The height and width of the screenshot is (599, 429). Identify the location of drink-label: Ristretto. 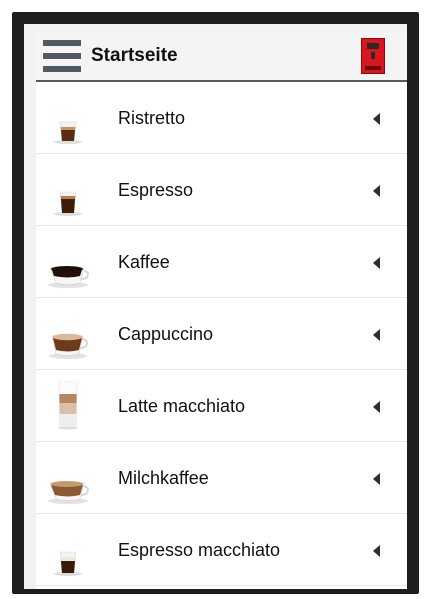
(152, 118).